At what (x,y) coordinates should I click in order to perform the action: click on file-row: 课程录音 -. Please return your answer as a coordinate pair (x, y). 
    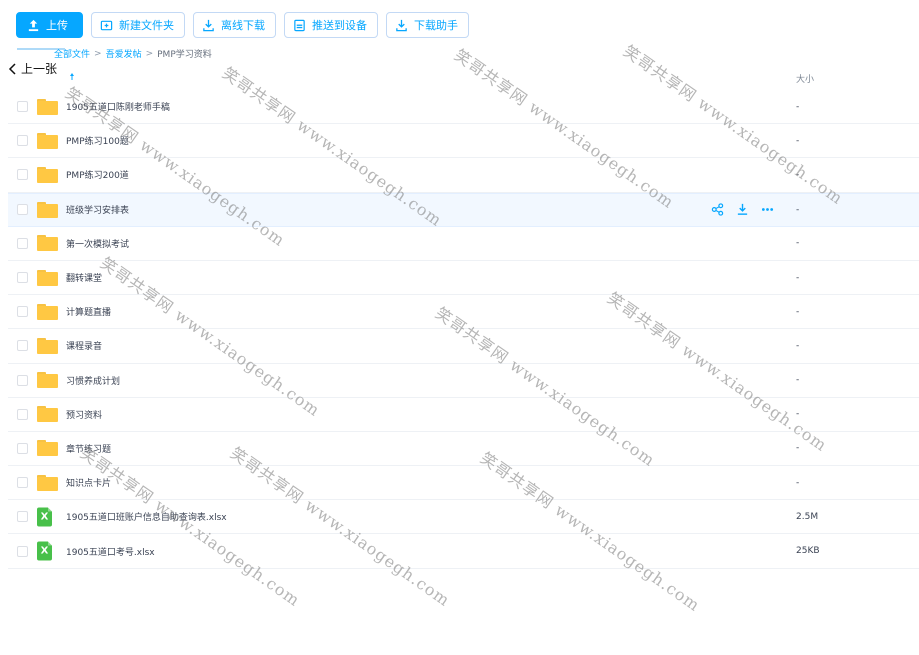
    Looking at the image, I should click on (463, 346).